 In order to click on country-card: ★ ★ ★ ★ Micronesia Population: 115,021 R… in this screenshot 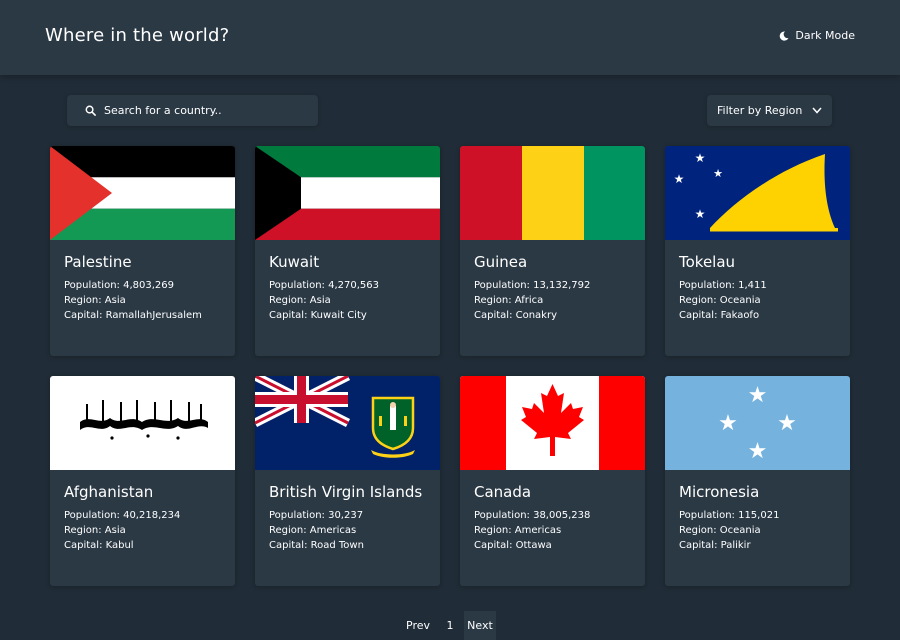, I will do `click(757, 481)`.